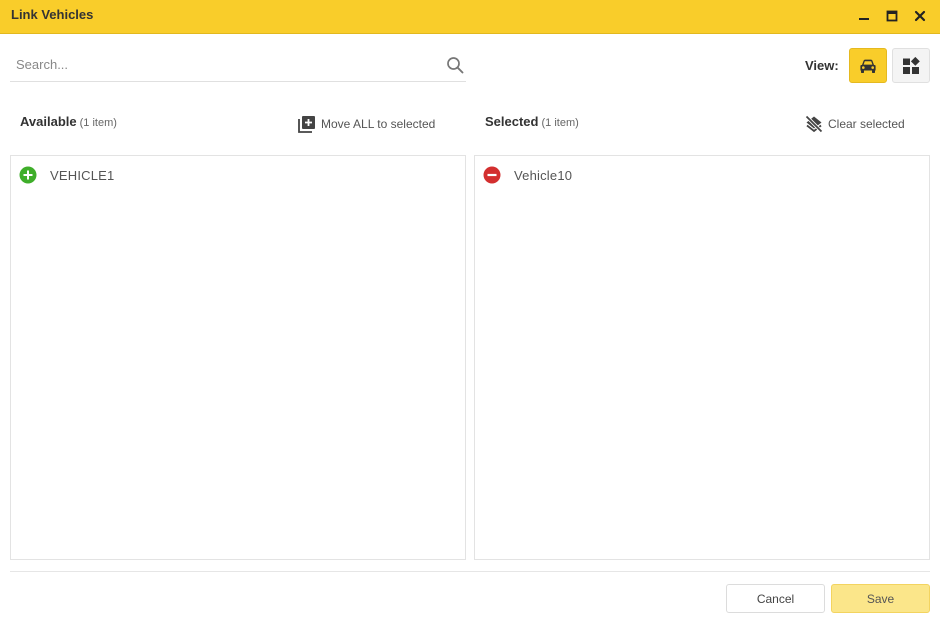 This screenshot has width=940, height=623. What do you see at coordinates (492, 175) in the screenshot?
I see `remove-circle-icon` at bounding box center [492, 175].